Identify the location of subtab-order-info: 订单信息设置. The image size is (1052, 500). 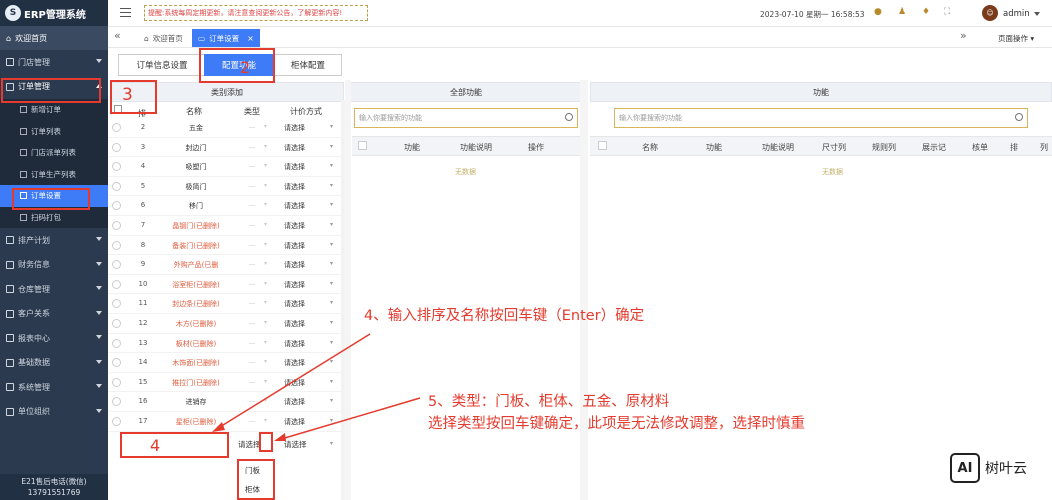
(162, 65).